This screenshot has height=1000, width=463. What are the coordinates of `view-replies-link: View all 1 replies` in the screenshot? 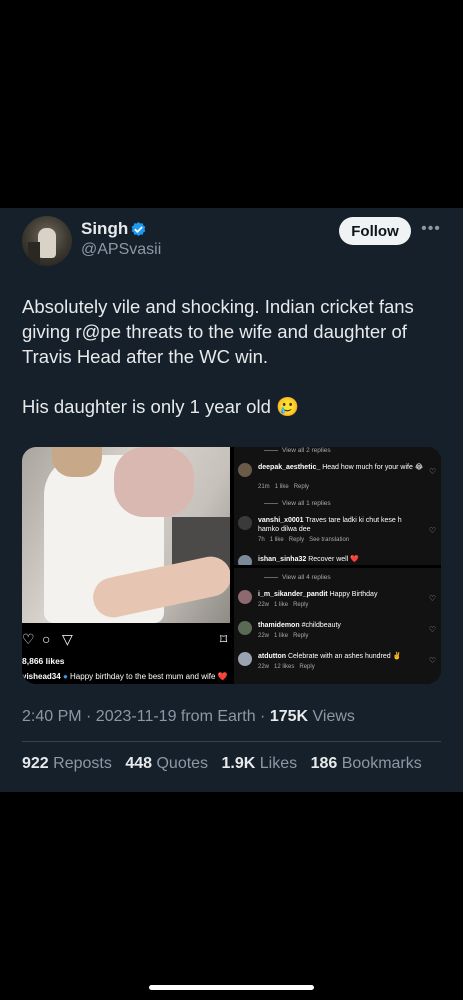 It's located at (297, 503).